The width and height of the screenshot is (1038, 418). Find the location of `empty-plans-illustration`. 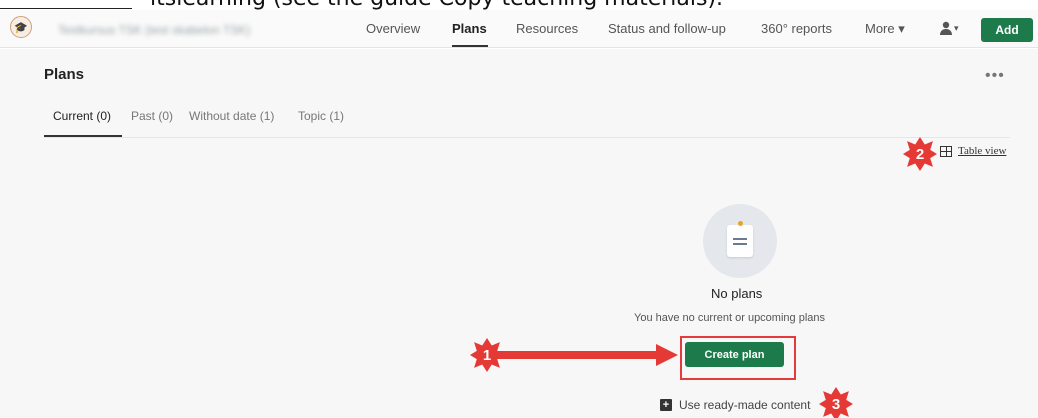

empty-plans-illustration is located at coordinates (740, 241).